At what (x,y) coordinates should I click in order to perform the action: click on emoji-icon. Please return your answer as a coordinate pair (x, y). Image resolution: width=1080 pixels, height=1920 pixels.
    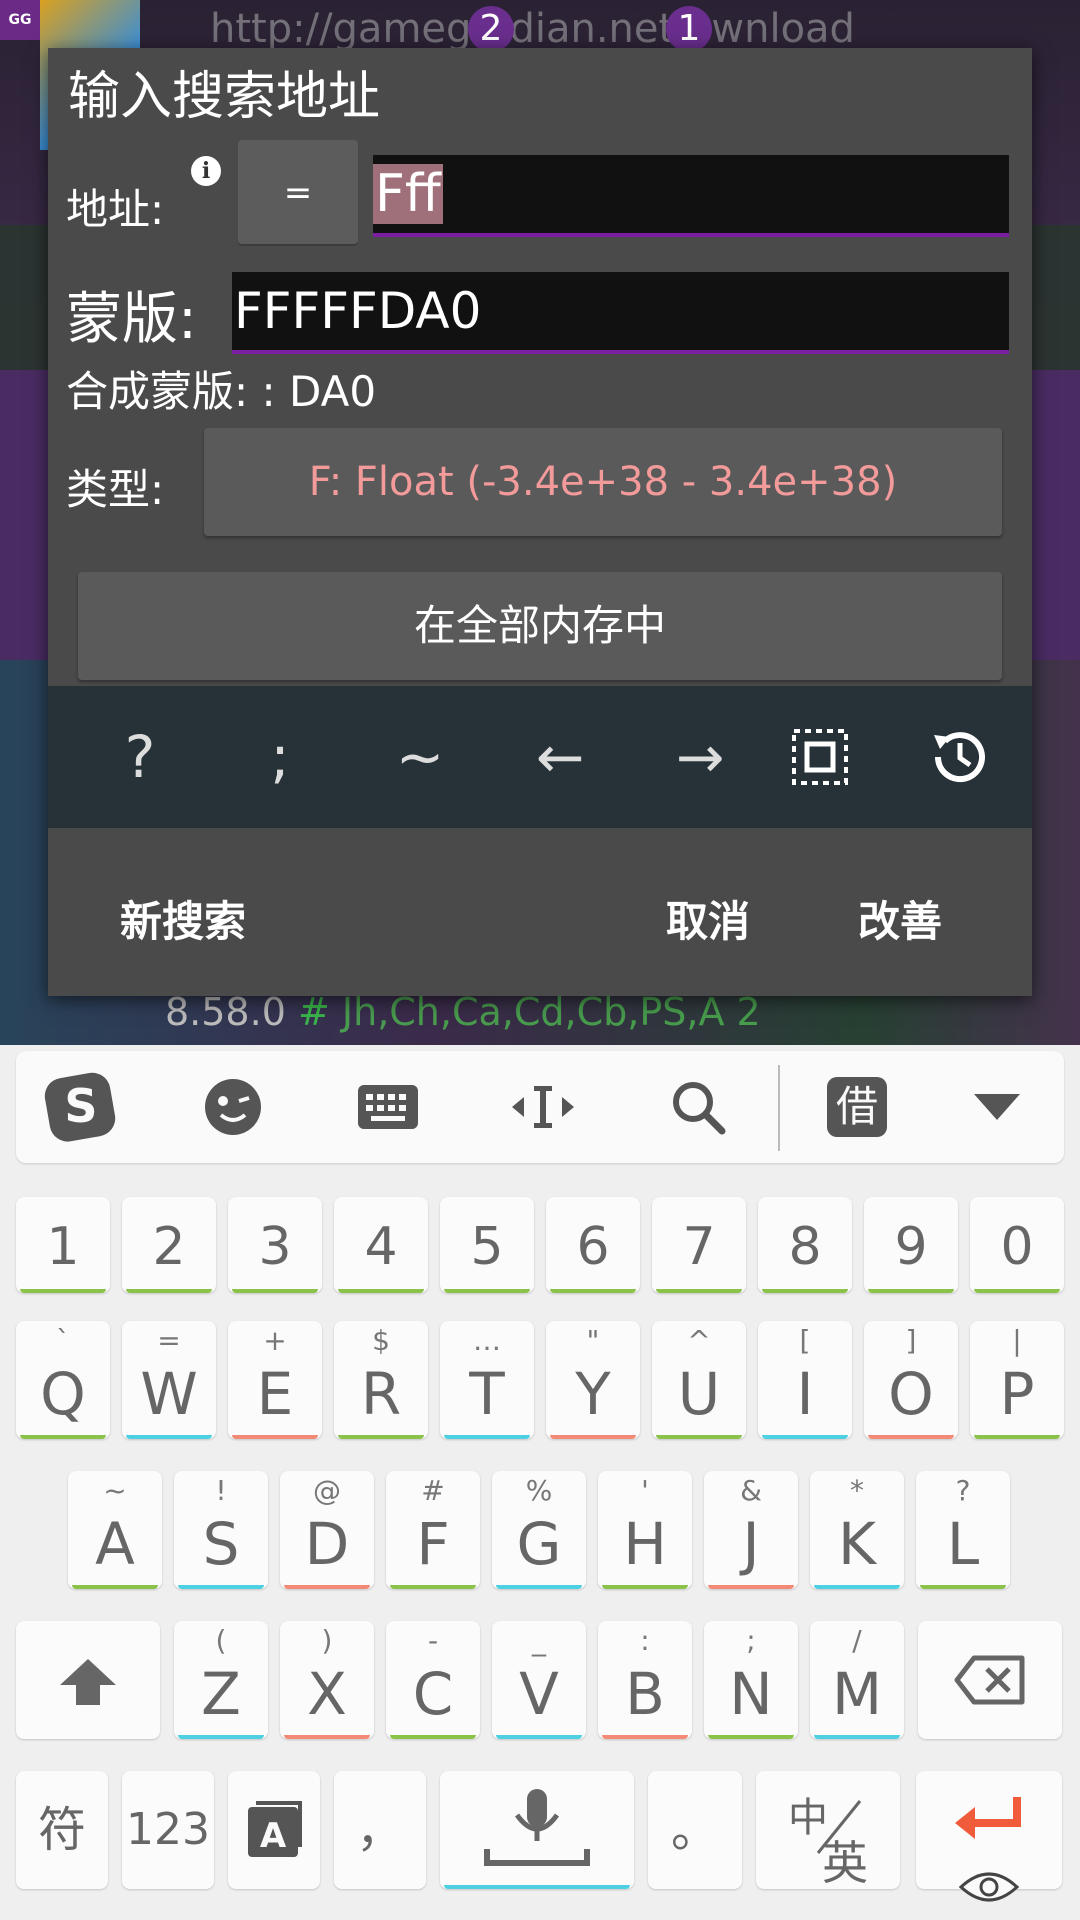
    Looking at the image, I should click on (233, 1107).